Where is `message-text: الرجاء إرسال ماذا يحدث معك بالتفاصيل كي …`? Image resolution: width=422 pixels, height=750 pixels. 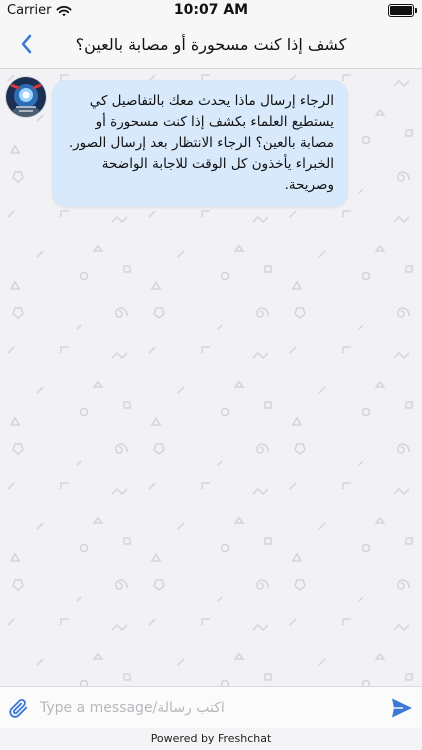 message-text: الرجاء إرسال ماذا يحدث معك بالتفاصيل كي … is located at coordinates (201, 143).